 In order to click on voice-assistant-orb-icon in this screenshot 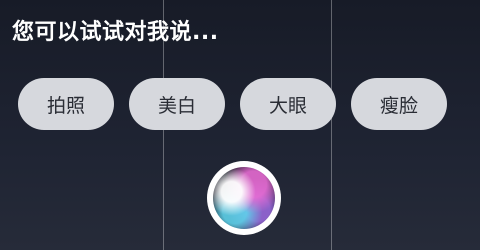, I will do `click(244, 198)`.